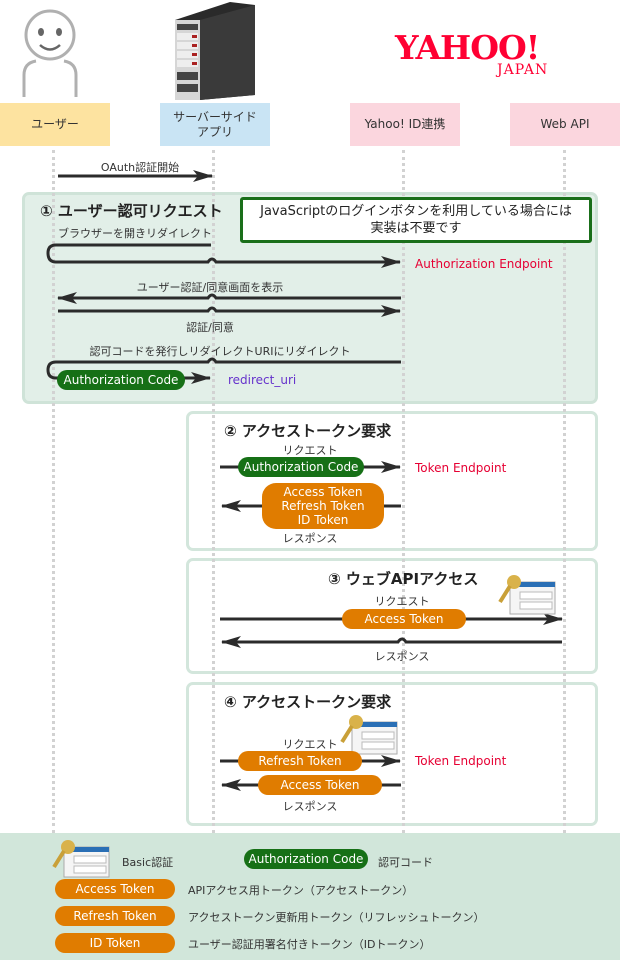  What do you see at coordinates (121, 380) in the screenshot?
I see `authorization-code-pill: Authorization Code` at bounding box center [121, 380].